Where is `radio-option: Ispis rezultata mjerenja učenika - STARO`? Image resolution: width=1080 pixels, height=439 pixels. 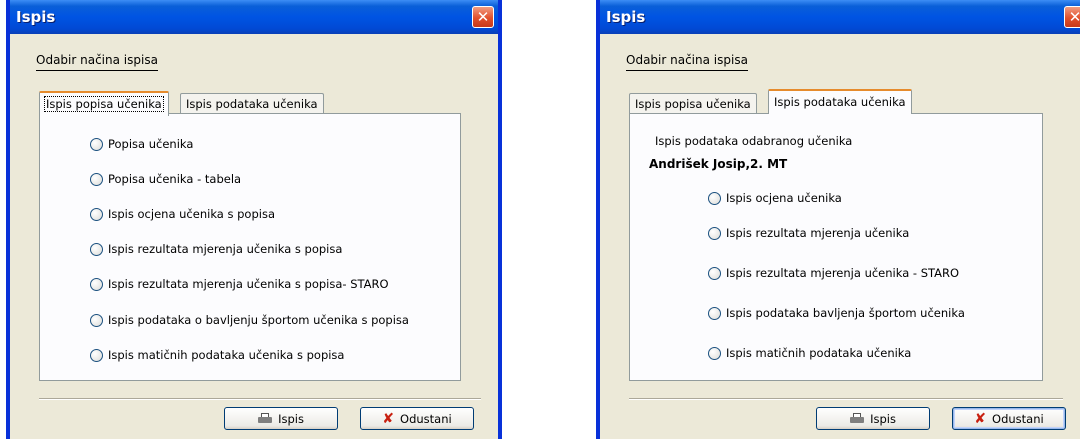 radio-option: Ispis rezultata mjerenja učenika - STARO is located at coordinates (833, 273).